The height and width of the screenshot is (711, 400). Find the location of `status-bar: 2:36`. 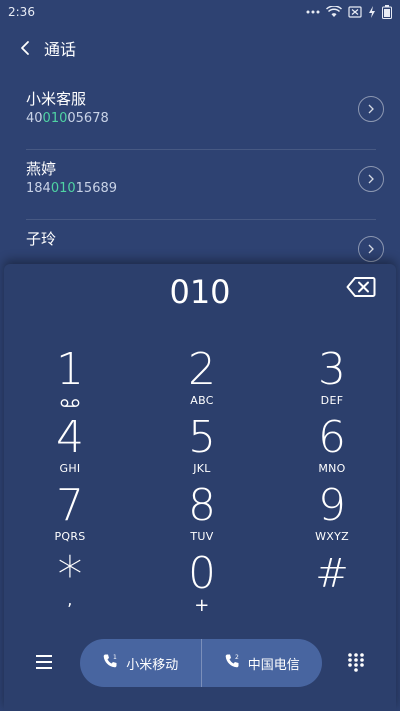

status-bar: 2:36 is located at coordinates (200, 12).